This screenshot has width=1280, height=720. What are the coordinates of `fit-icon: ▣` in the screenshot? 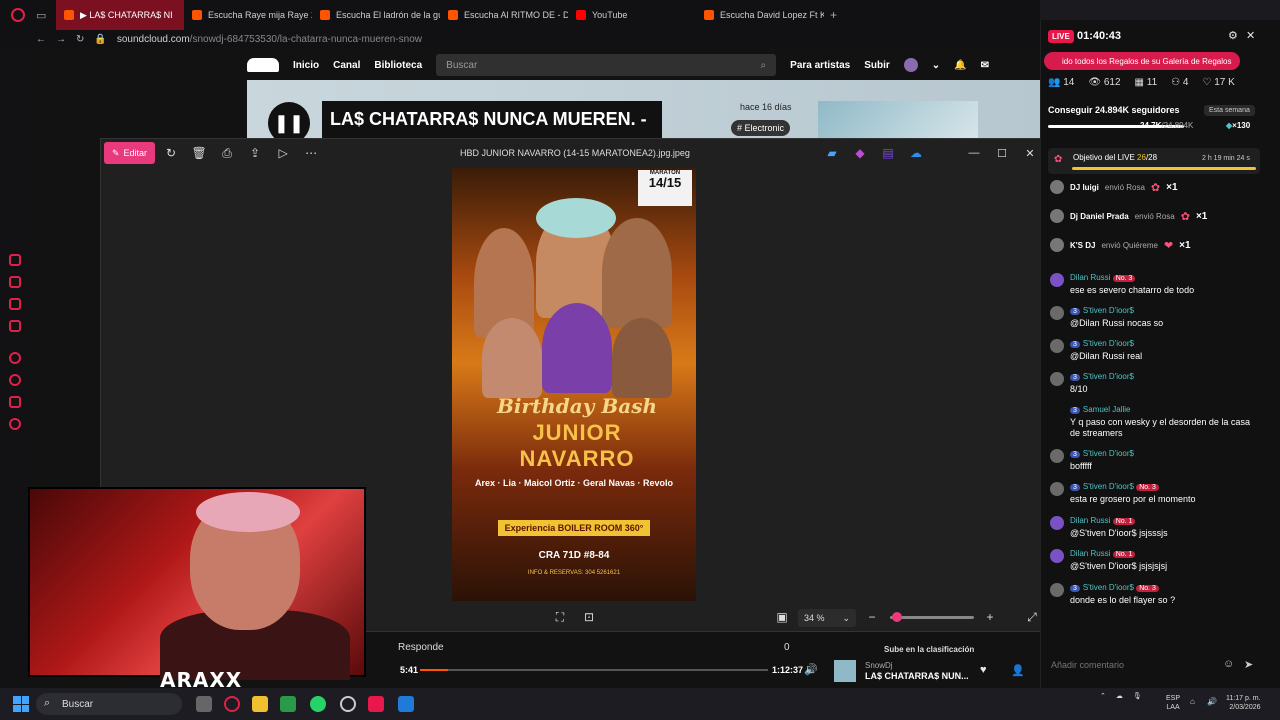 It's located at (782, 617).